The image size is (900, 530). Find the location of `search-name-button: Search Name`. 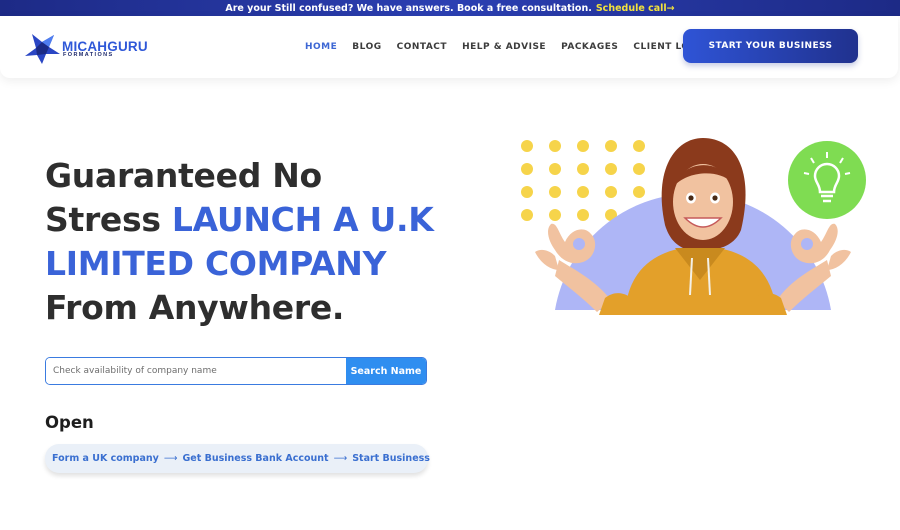

search-name-button: Search Name is located at coordinates (386, 371).